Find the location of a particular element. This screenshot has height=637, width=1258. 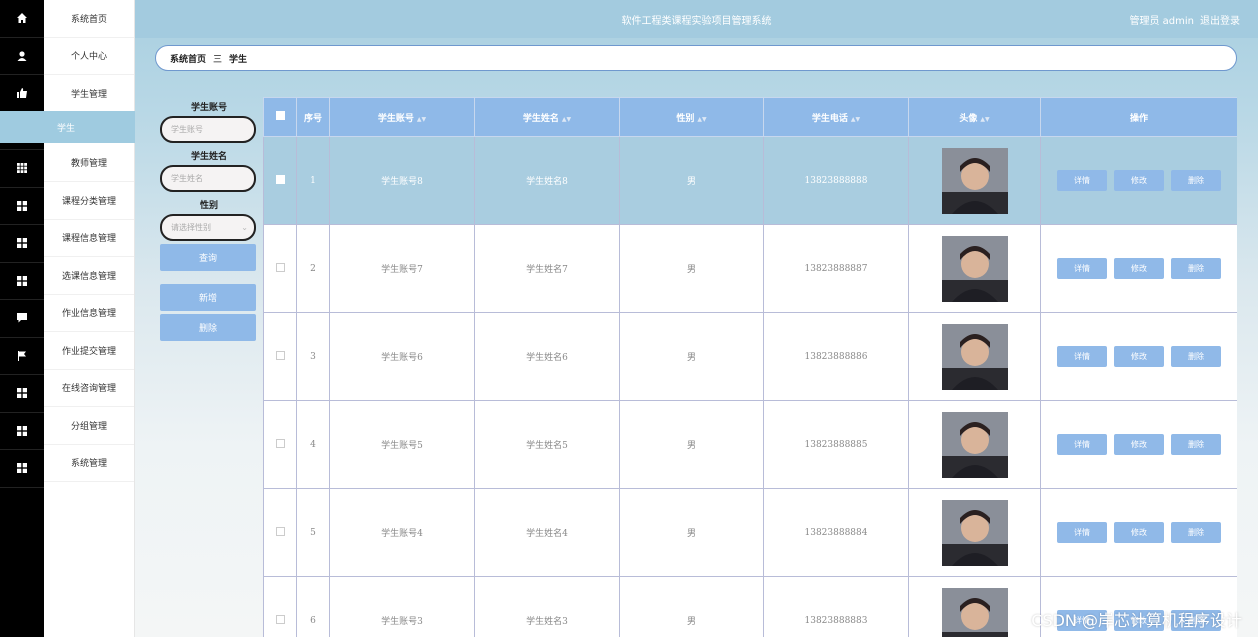

row-account: 学生账号6 is located at coordinates (402, 356).